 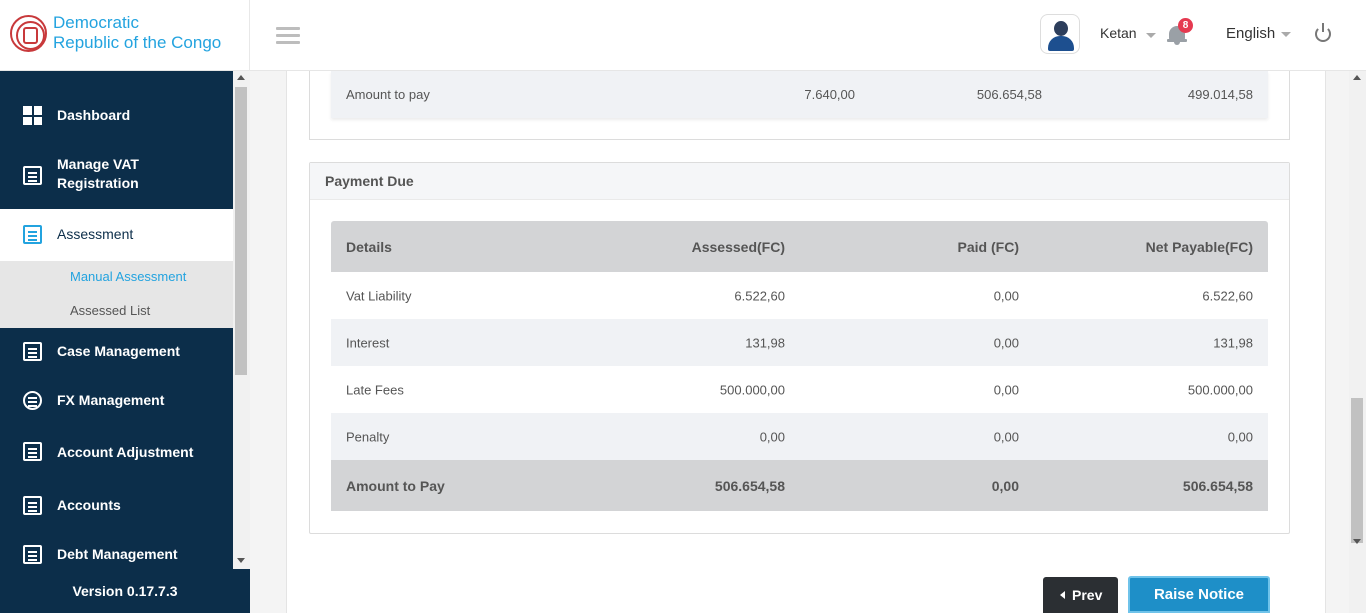 What do you see at coordinates (829, 94) in the screenshot?
I see `amount-to-pay-value-1: 7.640,00` at bounding box center [829, 94].